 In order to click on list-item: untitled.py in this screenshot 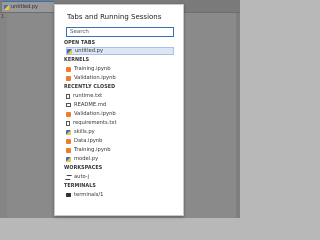, I will do `click(120, 51)`.